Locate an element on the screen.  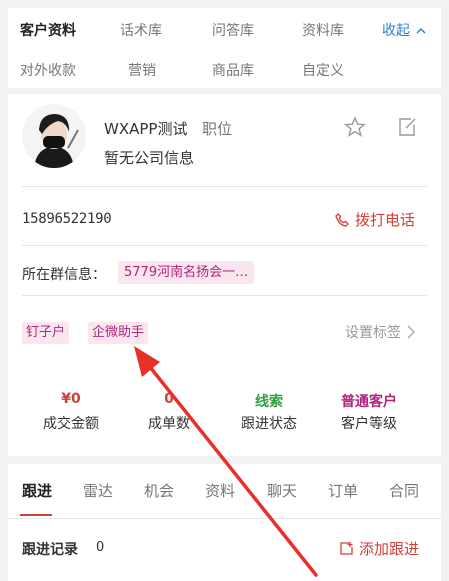
chevron-right-icon is located at coordinates (411, 332).